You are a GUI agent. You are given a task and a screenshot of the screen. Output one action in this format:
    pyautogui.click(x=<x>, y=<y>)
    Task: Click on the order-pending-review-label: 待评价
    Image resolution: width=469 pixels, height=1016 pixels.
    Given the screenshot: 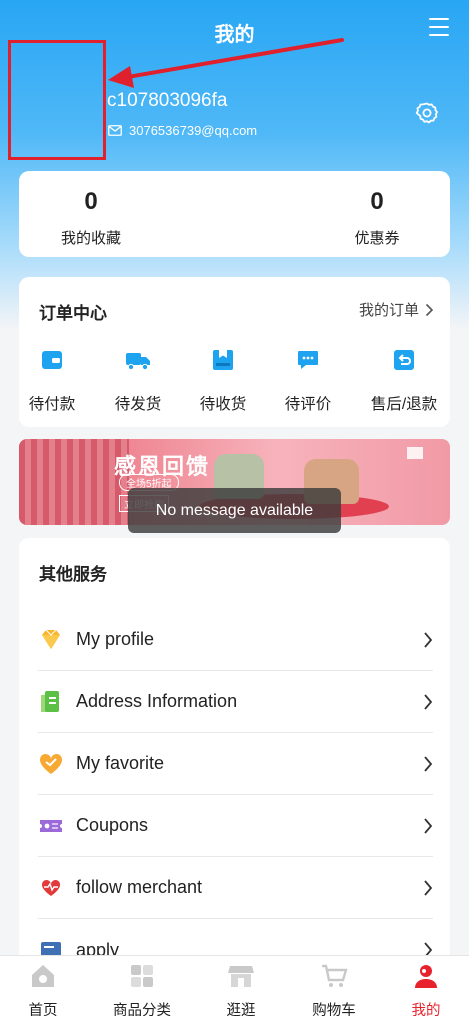 What is the action you would take?
    pyautogui.click(x=308, y=404)
    